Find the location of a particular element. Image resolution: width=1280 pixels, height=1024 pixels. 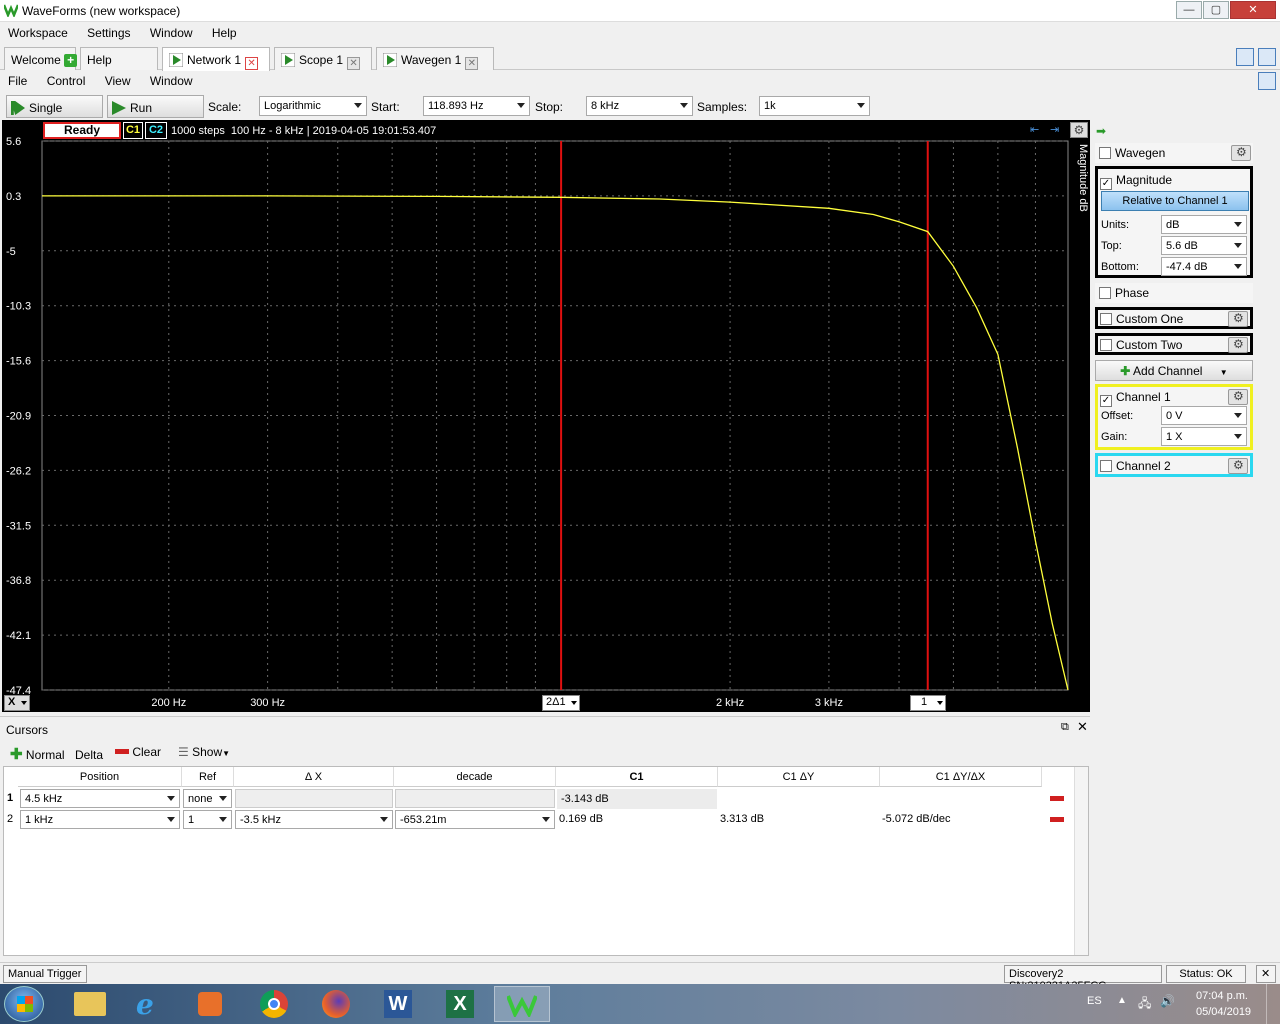

taskbar-word: W is located at coordinates (398, 1004).